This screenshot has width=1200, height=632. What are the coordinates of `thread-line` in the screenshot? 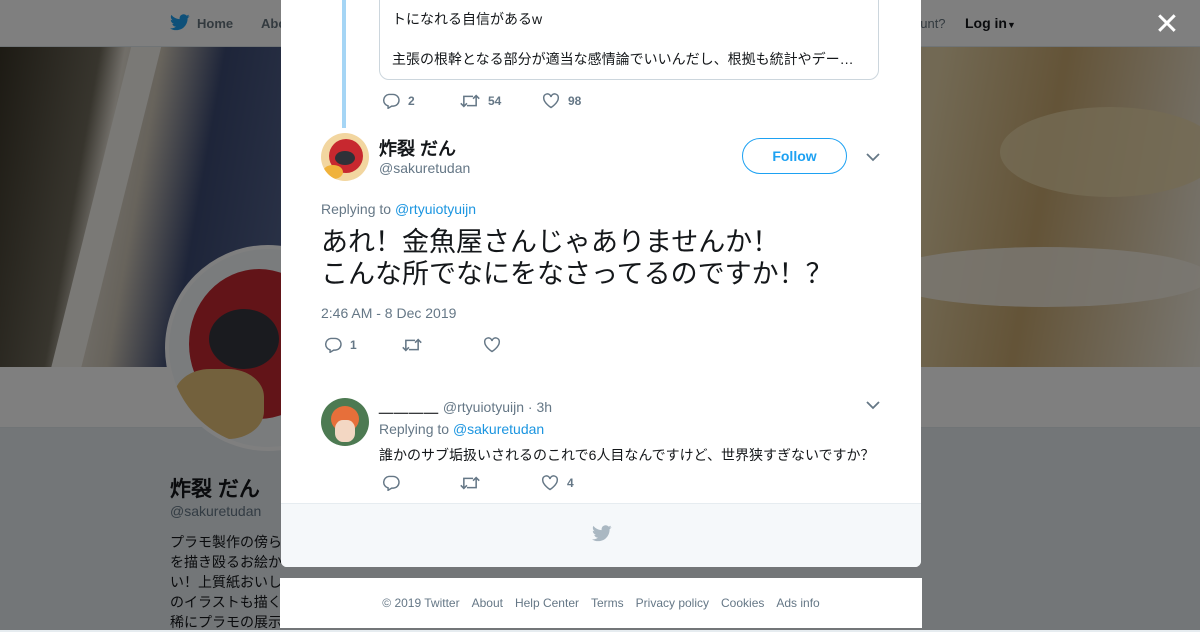 It's located at (344, 64).